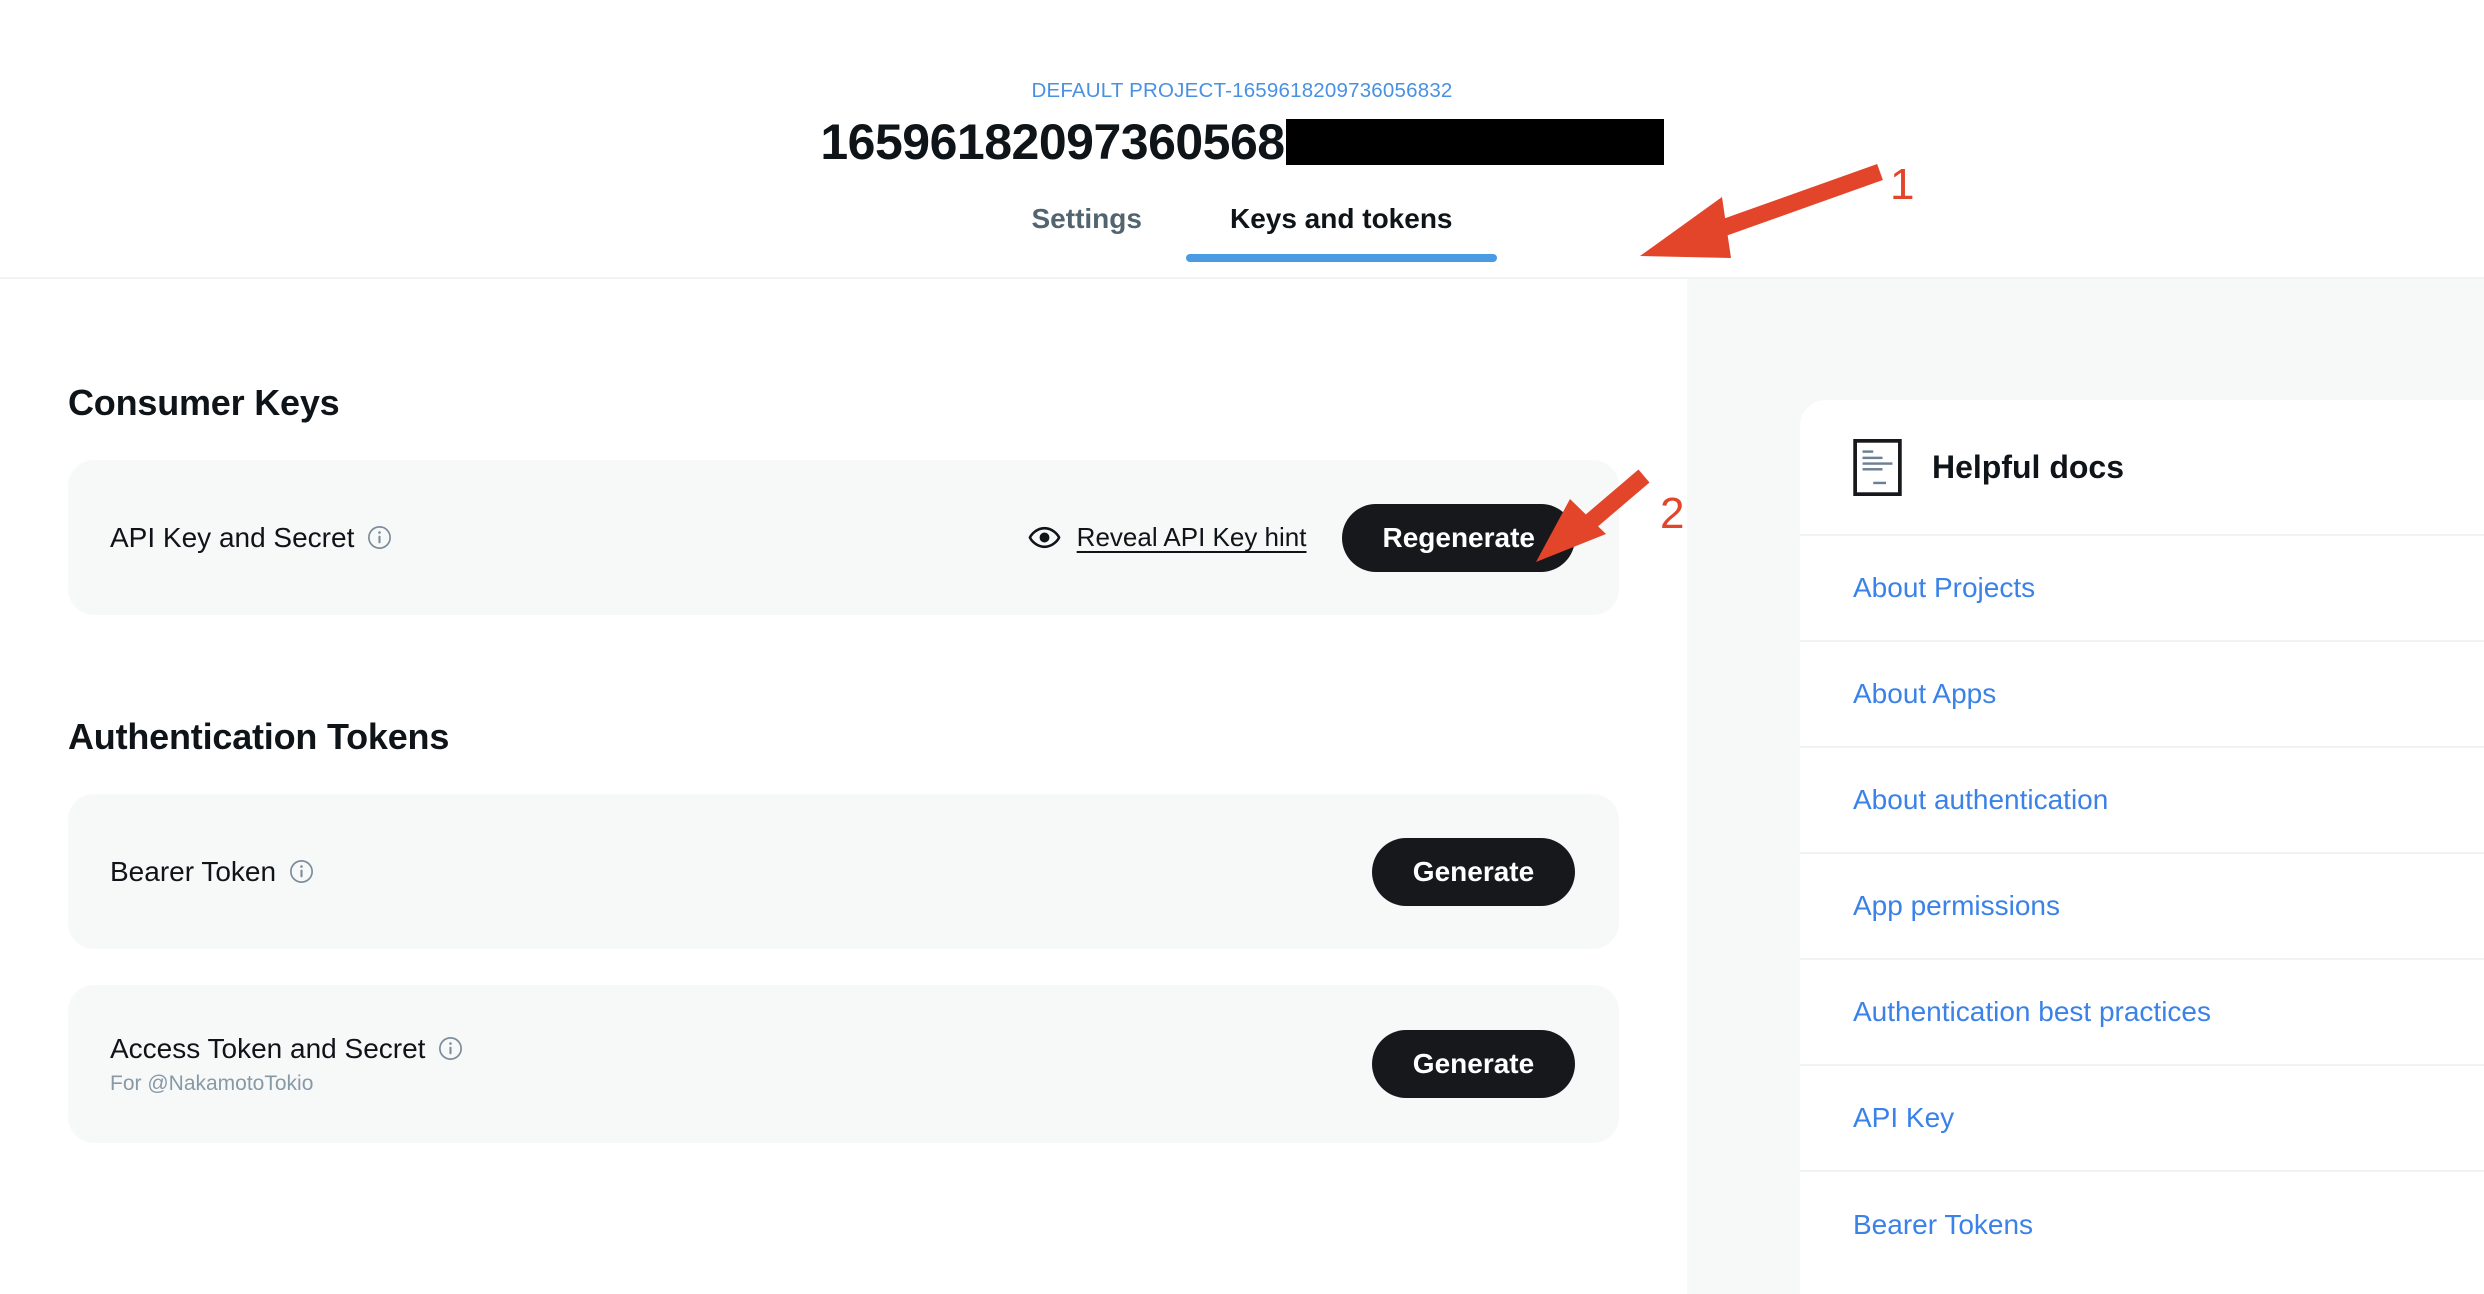 Image resolution: width=2484 pixels, height=1294 pixels. I want to click on generate-bearer-token-button: Generate, so click(1473, 871).